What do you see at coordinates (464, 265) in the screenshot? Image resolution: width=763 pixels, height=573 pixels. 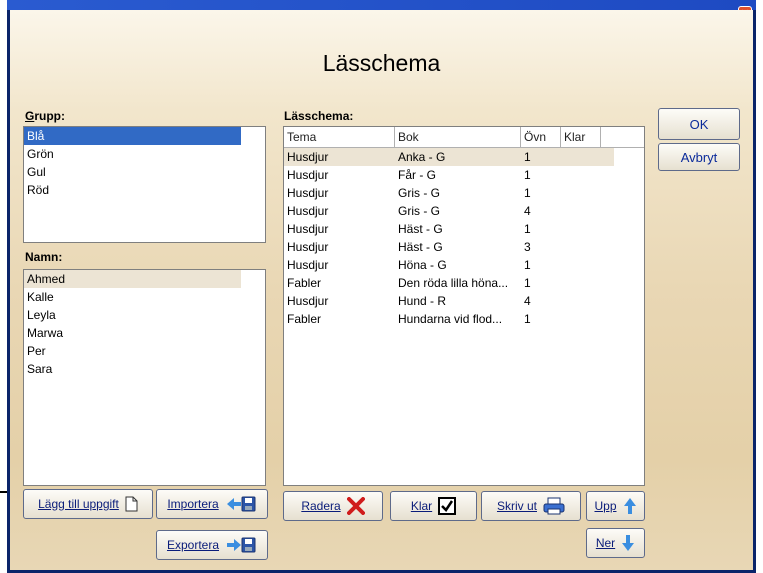 I see `table-row: Husdjur Höna - G 1` at bounding box center [464, 265].